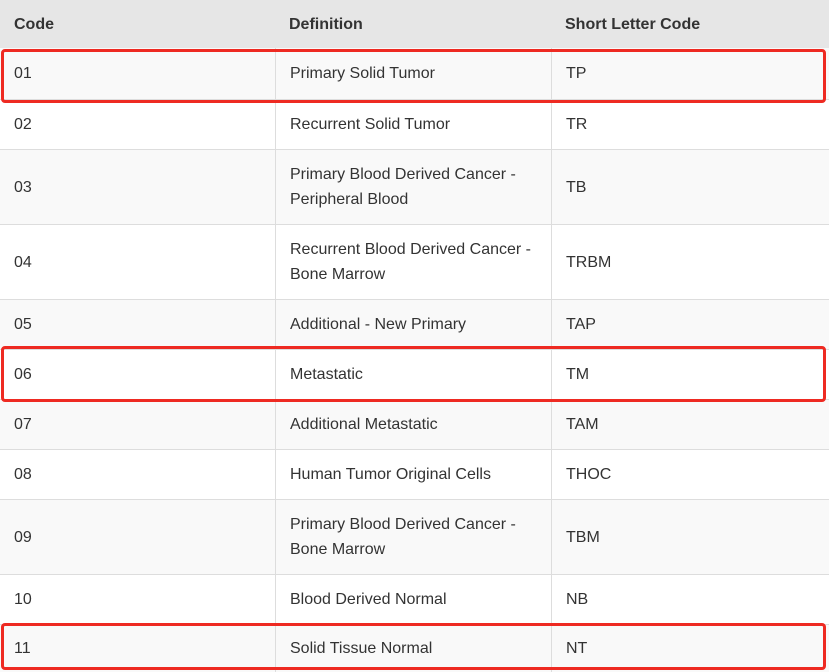 This screenshot has height=672, width=829. I want to click on cell-code: 01, so click(23, 73).